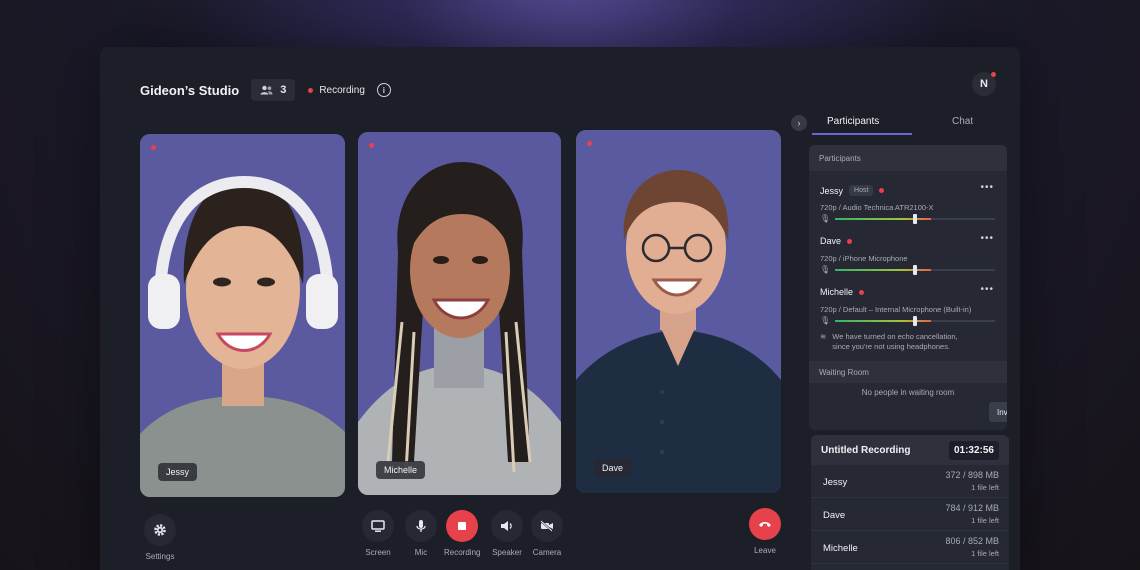 The width and height of the screenshot is (1140, 570). I want to click on top-bar: Gideon’s Studio 3 Recording i, so click(265, 90).